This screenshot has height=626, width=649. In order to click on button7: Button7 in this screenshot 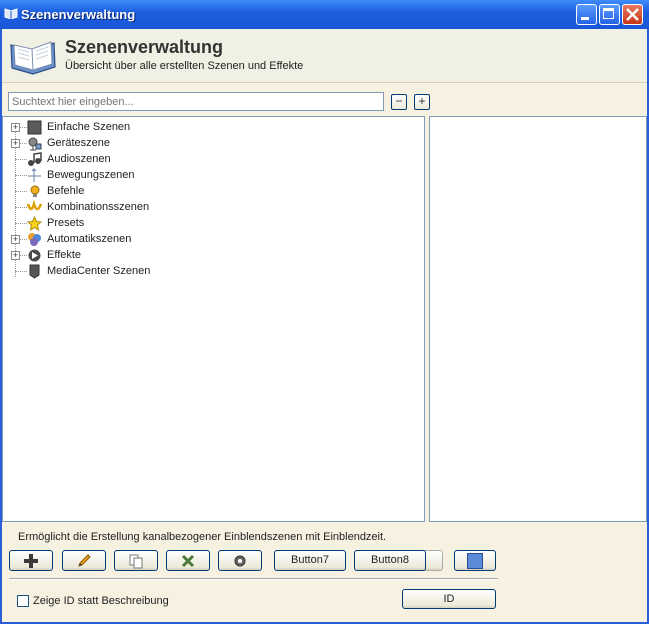, I will do `click(310, 560)`.